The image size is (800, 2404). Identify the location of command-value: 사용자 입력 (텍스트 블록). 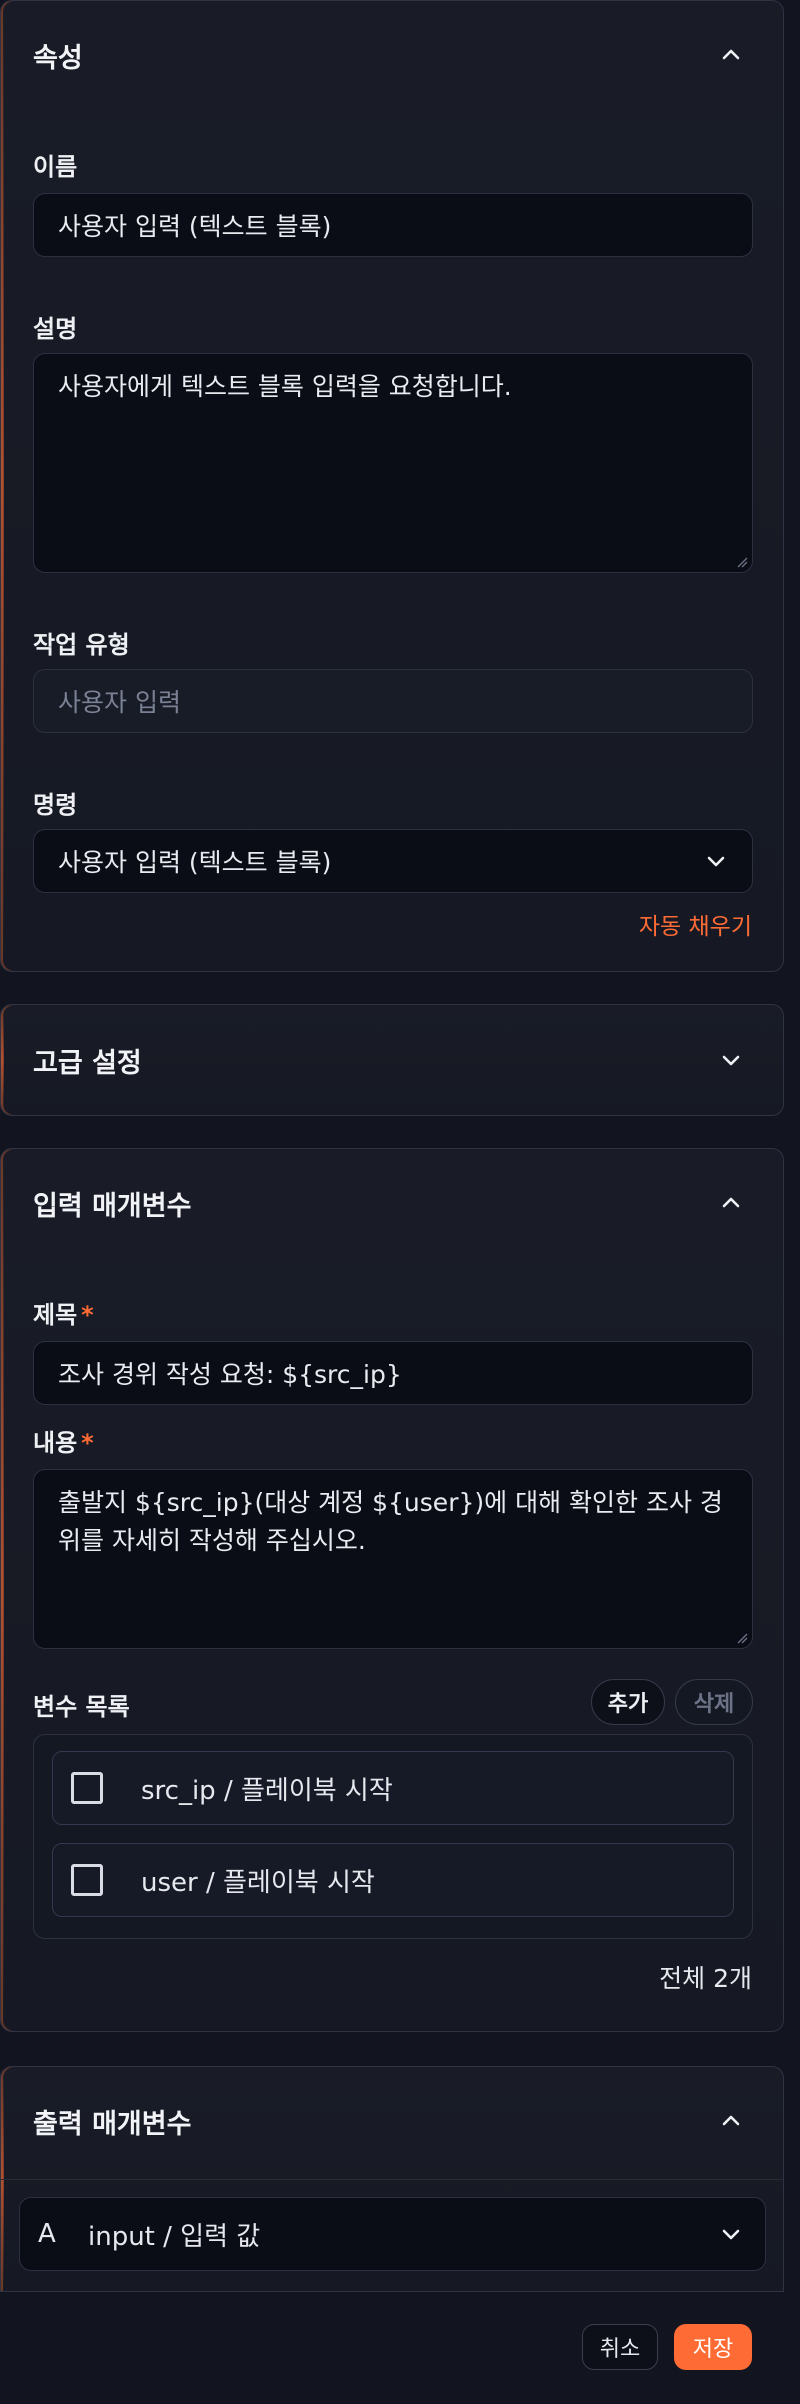
(195, 862).